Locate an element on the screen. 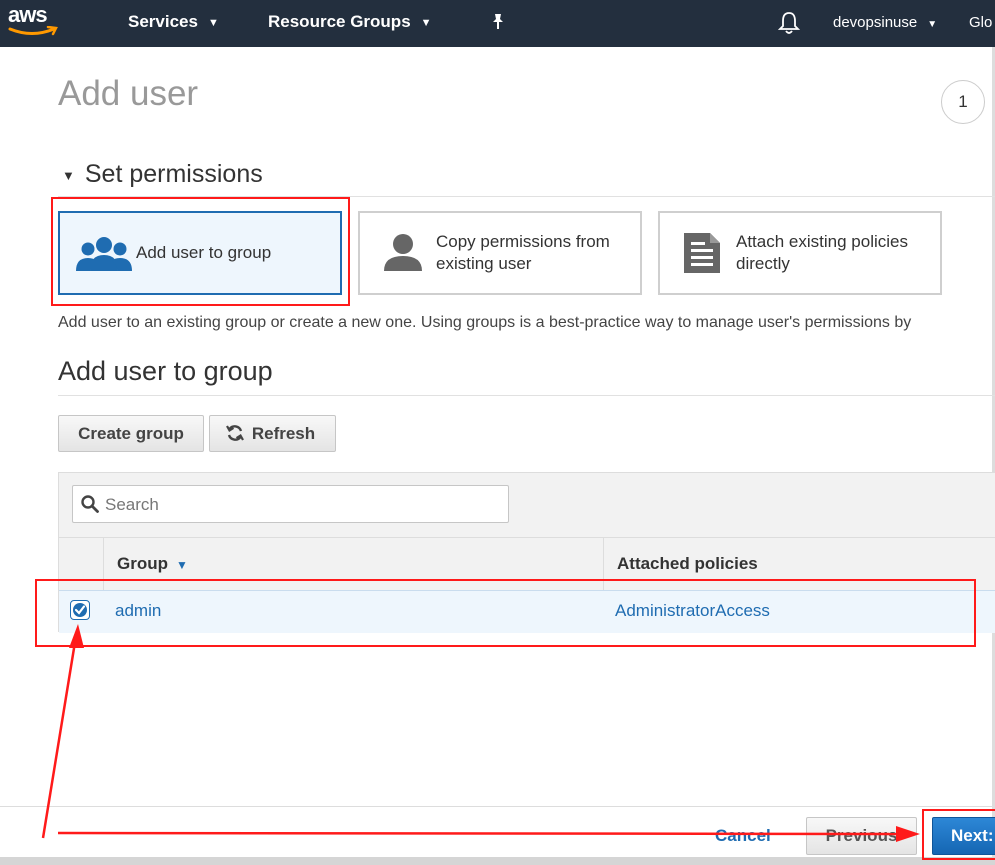 The image size is (995, 865). sort-desc-icon: ▼ is located at coordinates (182, 565).